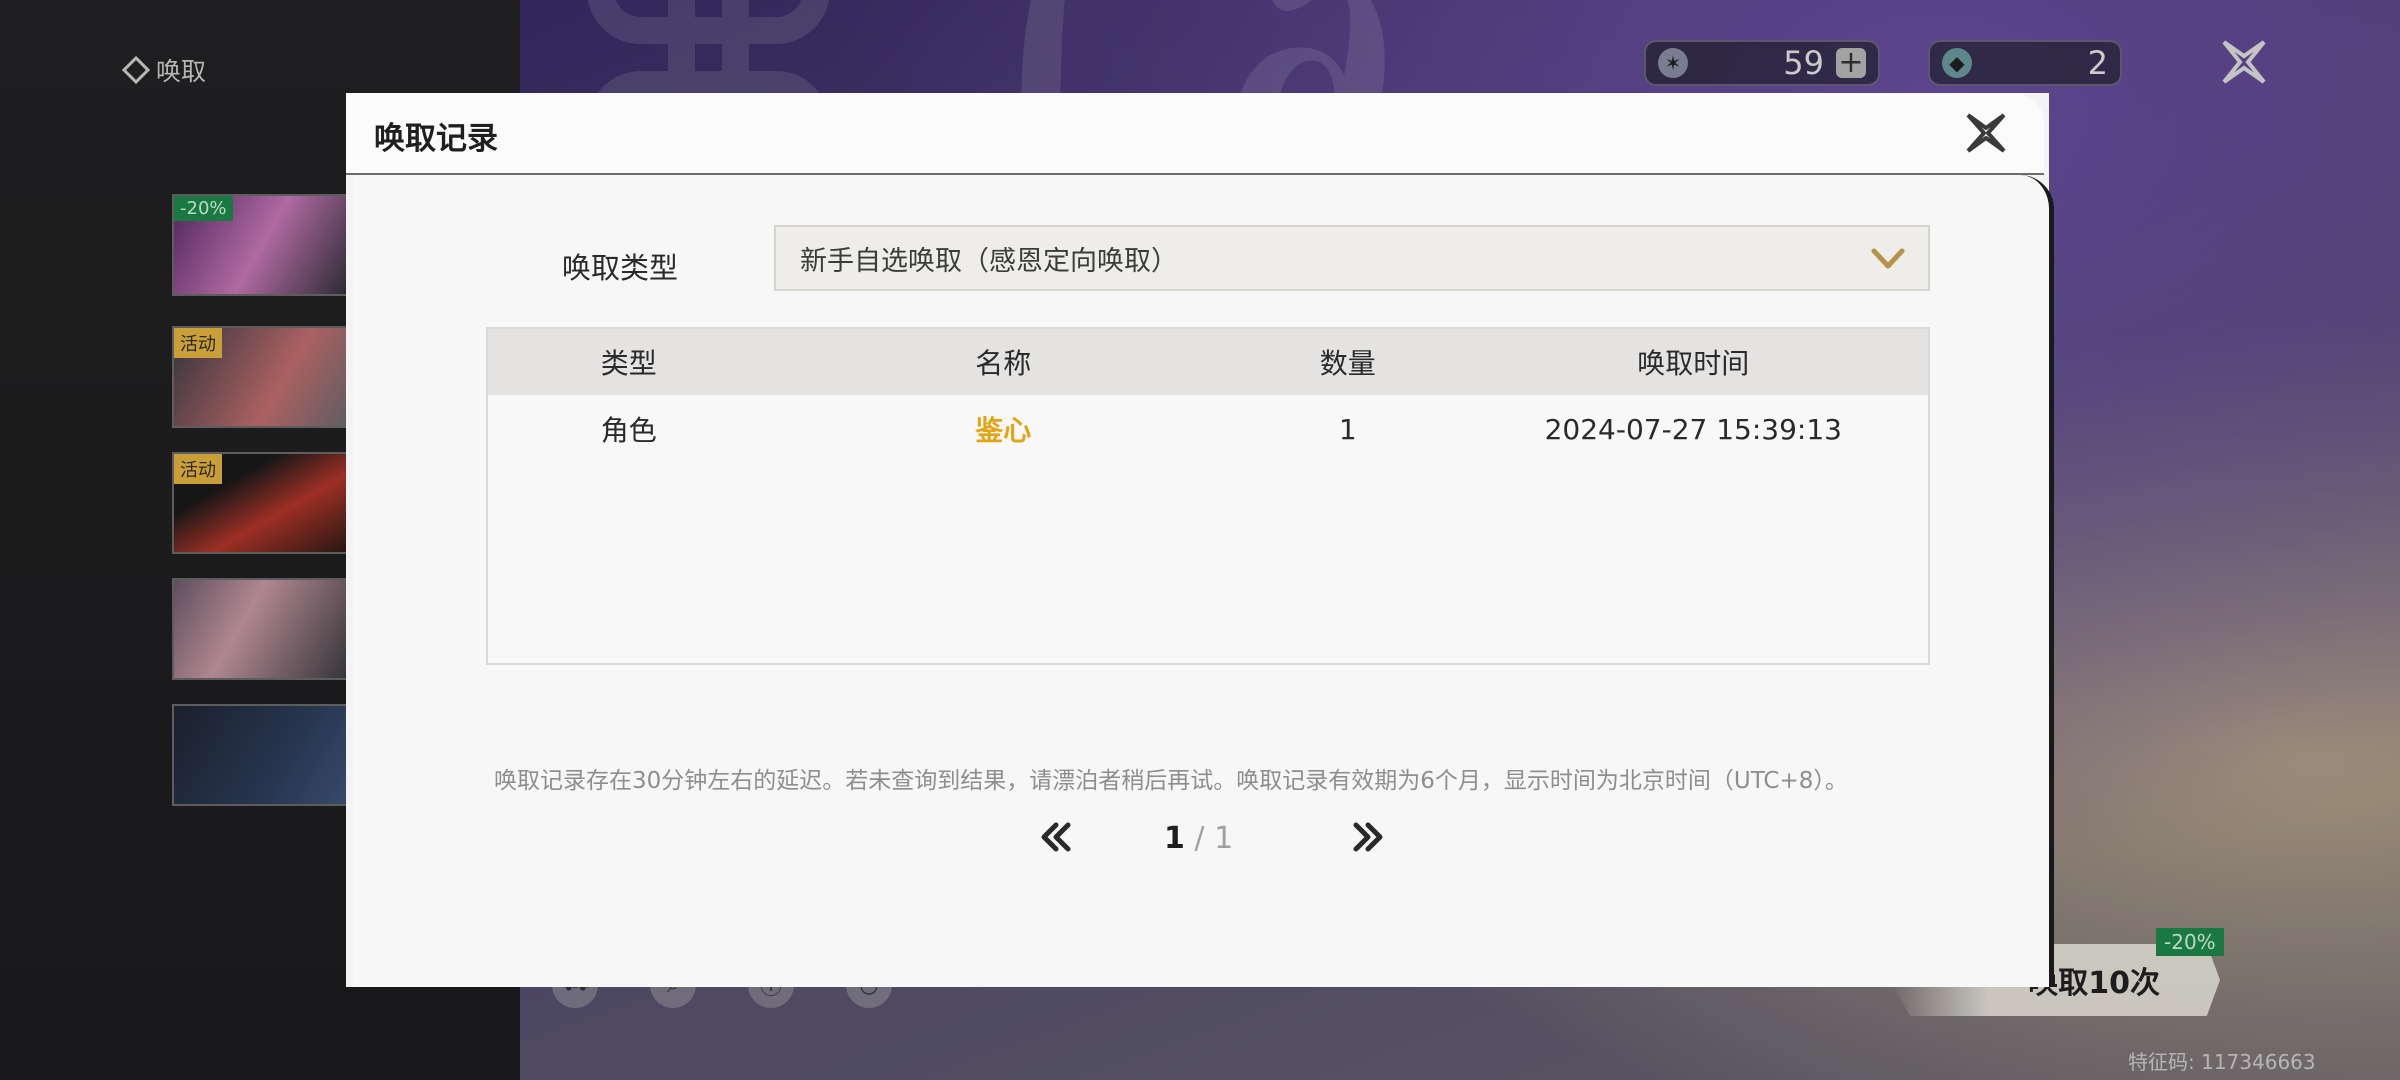 The width and height of the screenshot is (2400, 1080). I want to click on convene-type-select: 新手自选唤取（感恩定向唤取）, so click(1352, 258).